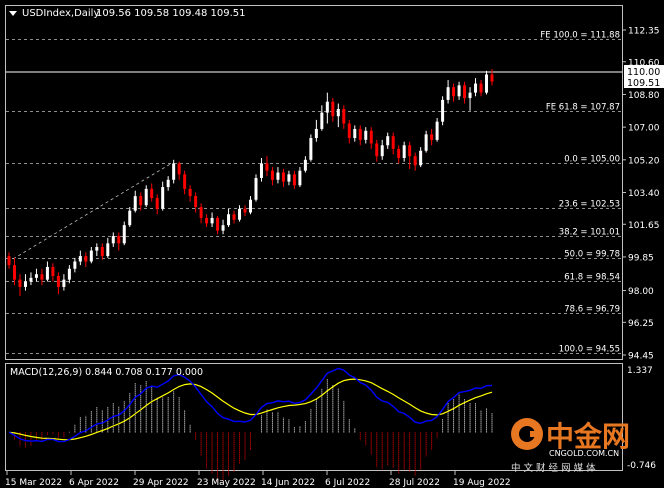 This screenshot has width=664, height=488. Describe the element at coordinates (592, 255) in the screenshot. I see `fib-level-label: 50.0 = 99.78` at that location.